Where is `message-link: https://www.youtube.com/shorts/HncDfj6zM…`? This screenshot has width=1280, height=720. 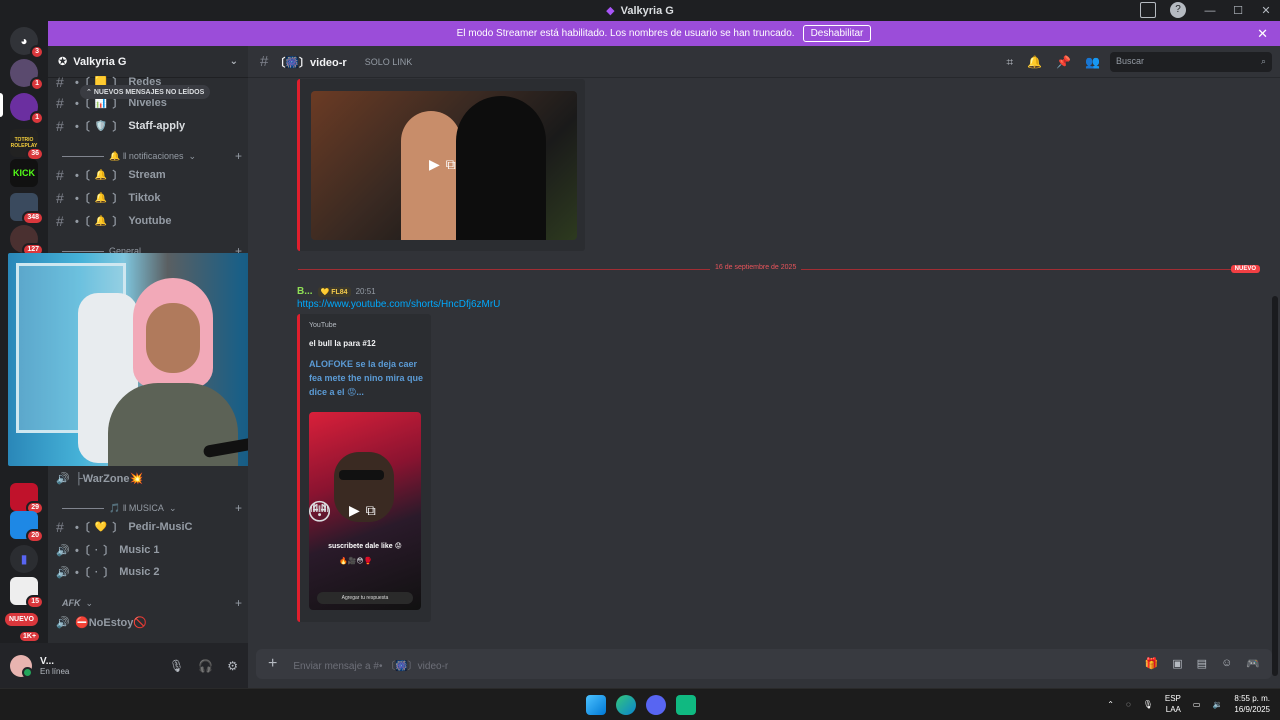 message-link: https://www.youtube.com/shorts/HncDfj6zM… is located at coordinates (398, 304).